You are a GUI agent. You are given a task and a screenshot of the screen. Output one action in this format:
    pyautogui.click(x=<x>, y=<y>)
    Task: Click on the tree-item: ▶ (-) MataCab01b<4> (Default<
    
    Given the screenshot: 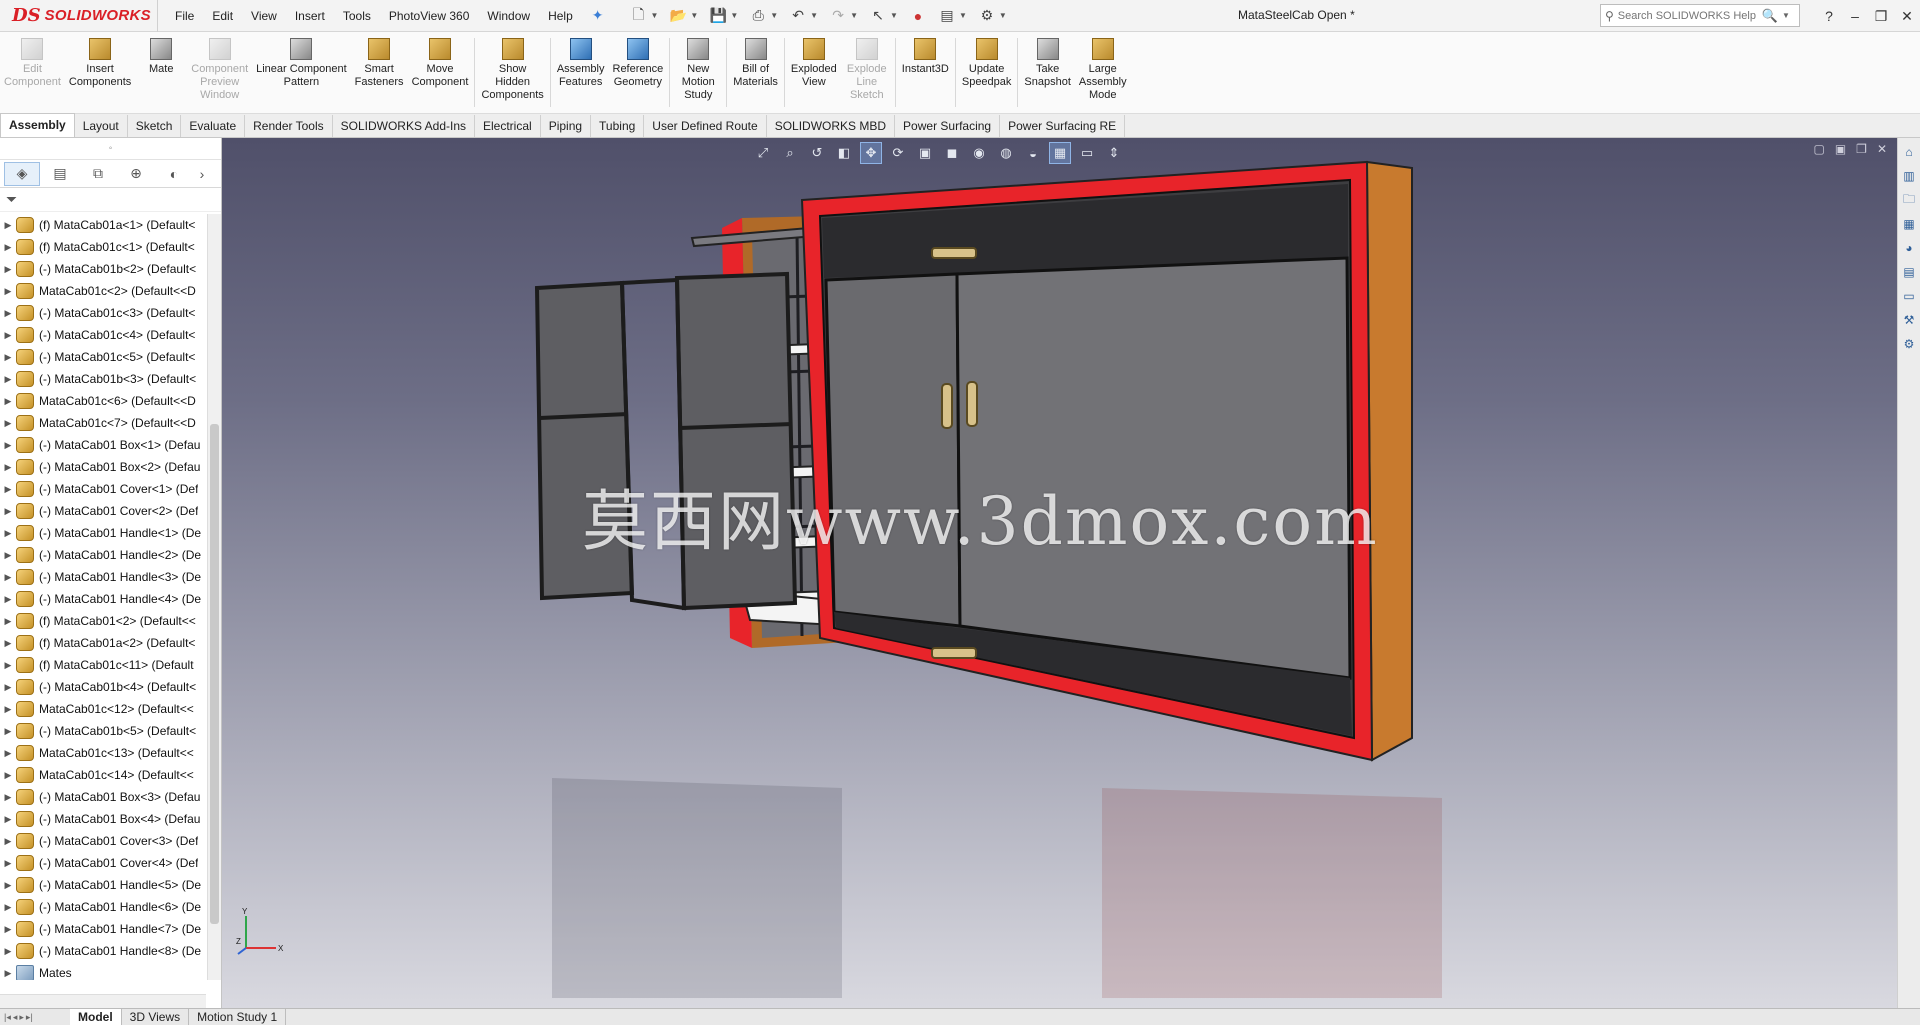 What is the action you would take?
    pyautogui.click(x=103, y=687)
    